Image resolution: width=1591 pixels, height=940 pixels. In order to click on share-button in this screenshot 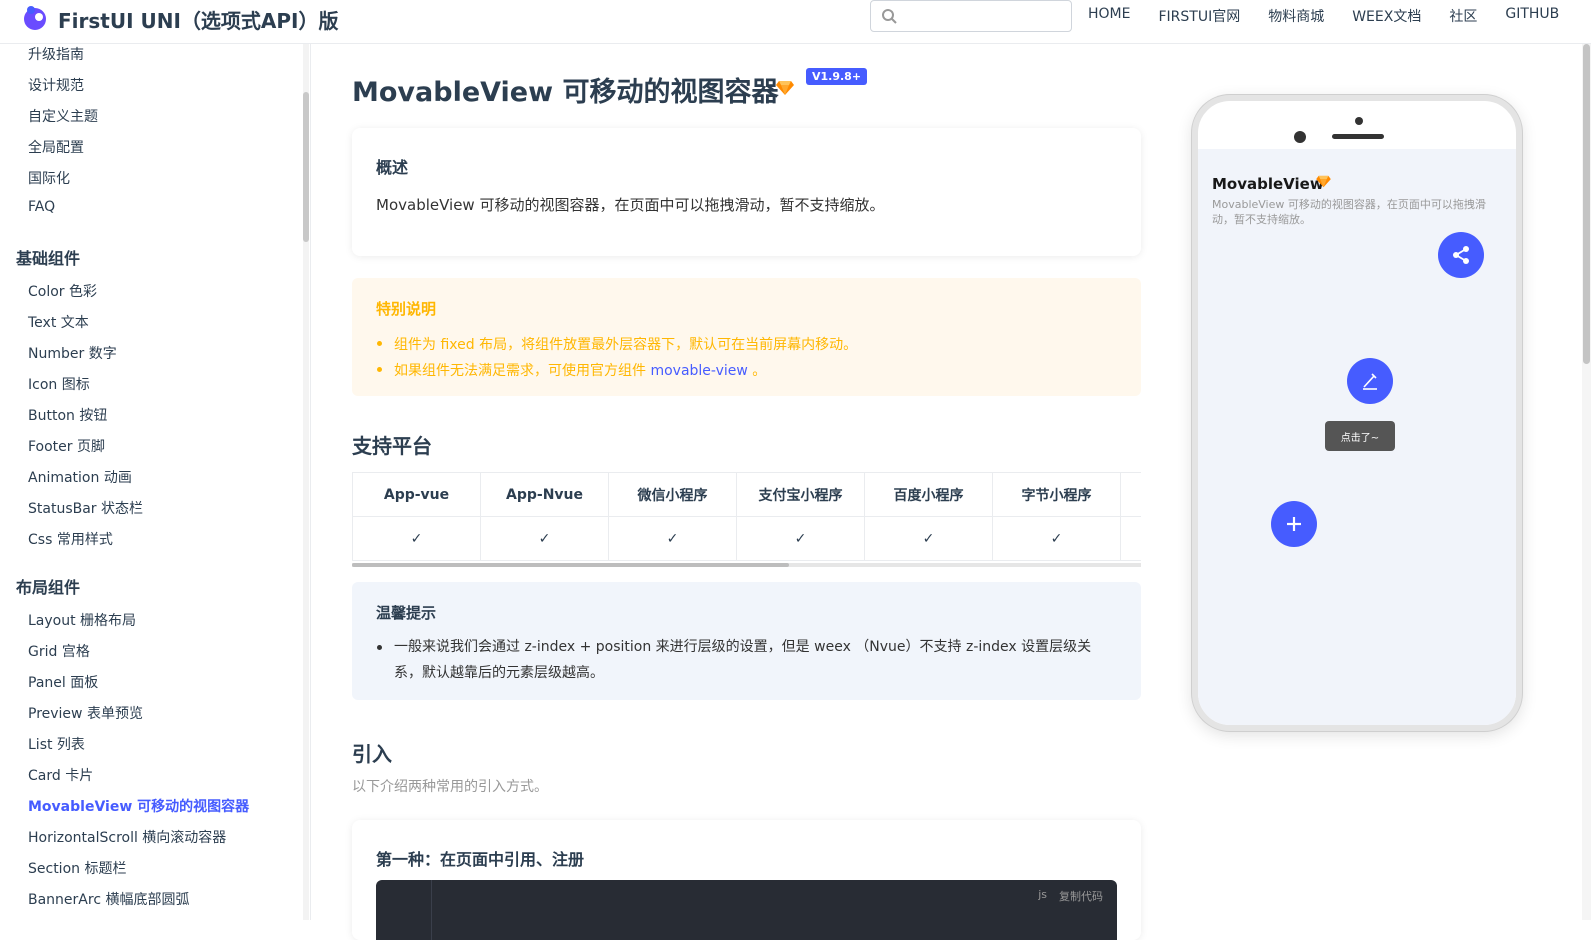, I will do `click(1461, 255)`.